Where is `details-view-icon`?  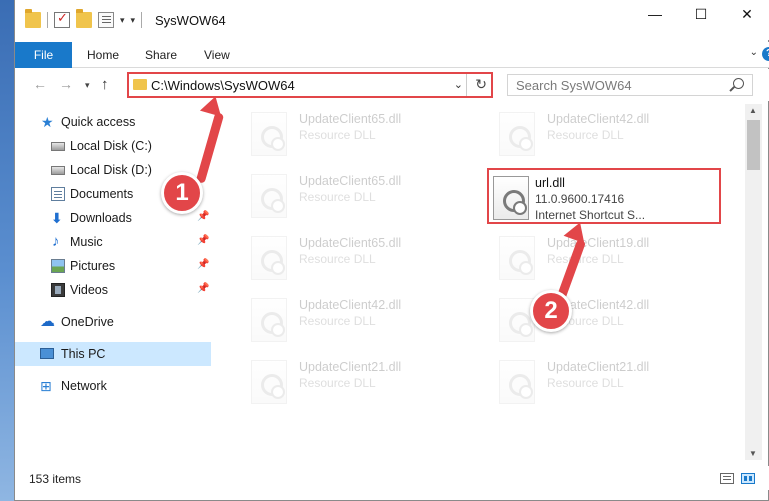
details-view-icon is located at coordinates (727, 478).